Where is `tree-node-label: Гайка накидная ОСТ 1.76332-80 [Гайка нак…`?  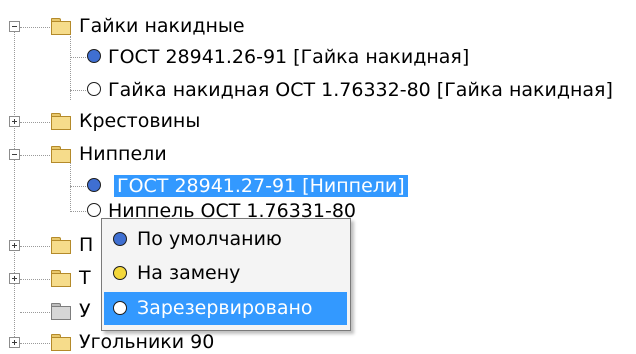
tree-node-label: Гайка накидная ОСТ 1.76332-80 [Гайка нак… is located at coordinates (360, 90).